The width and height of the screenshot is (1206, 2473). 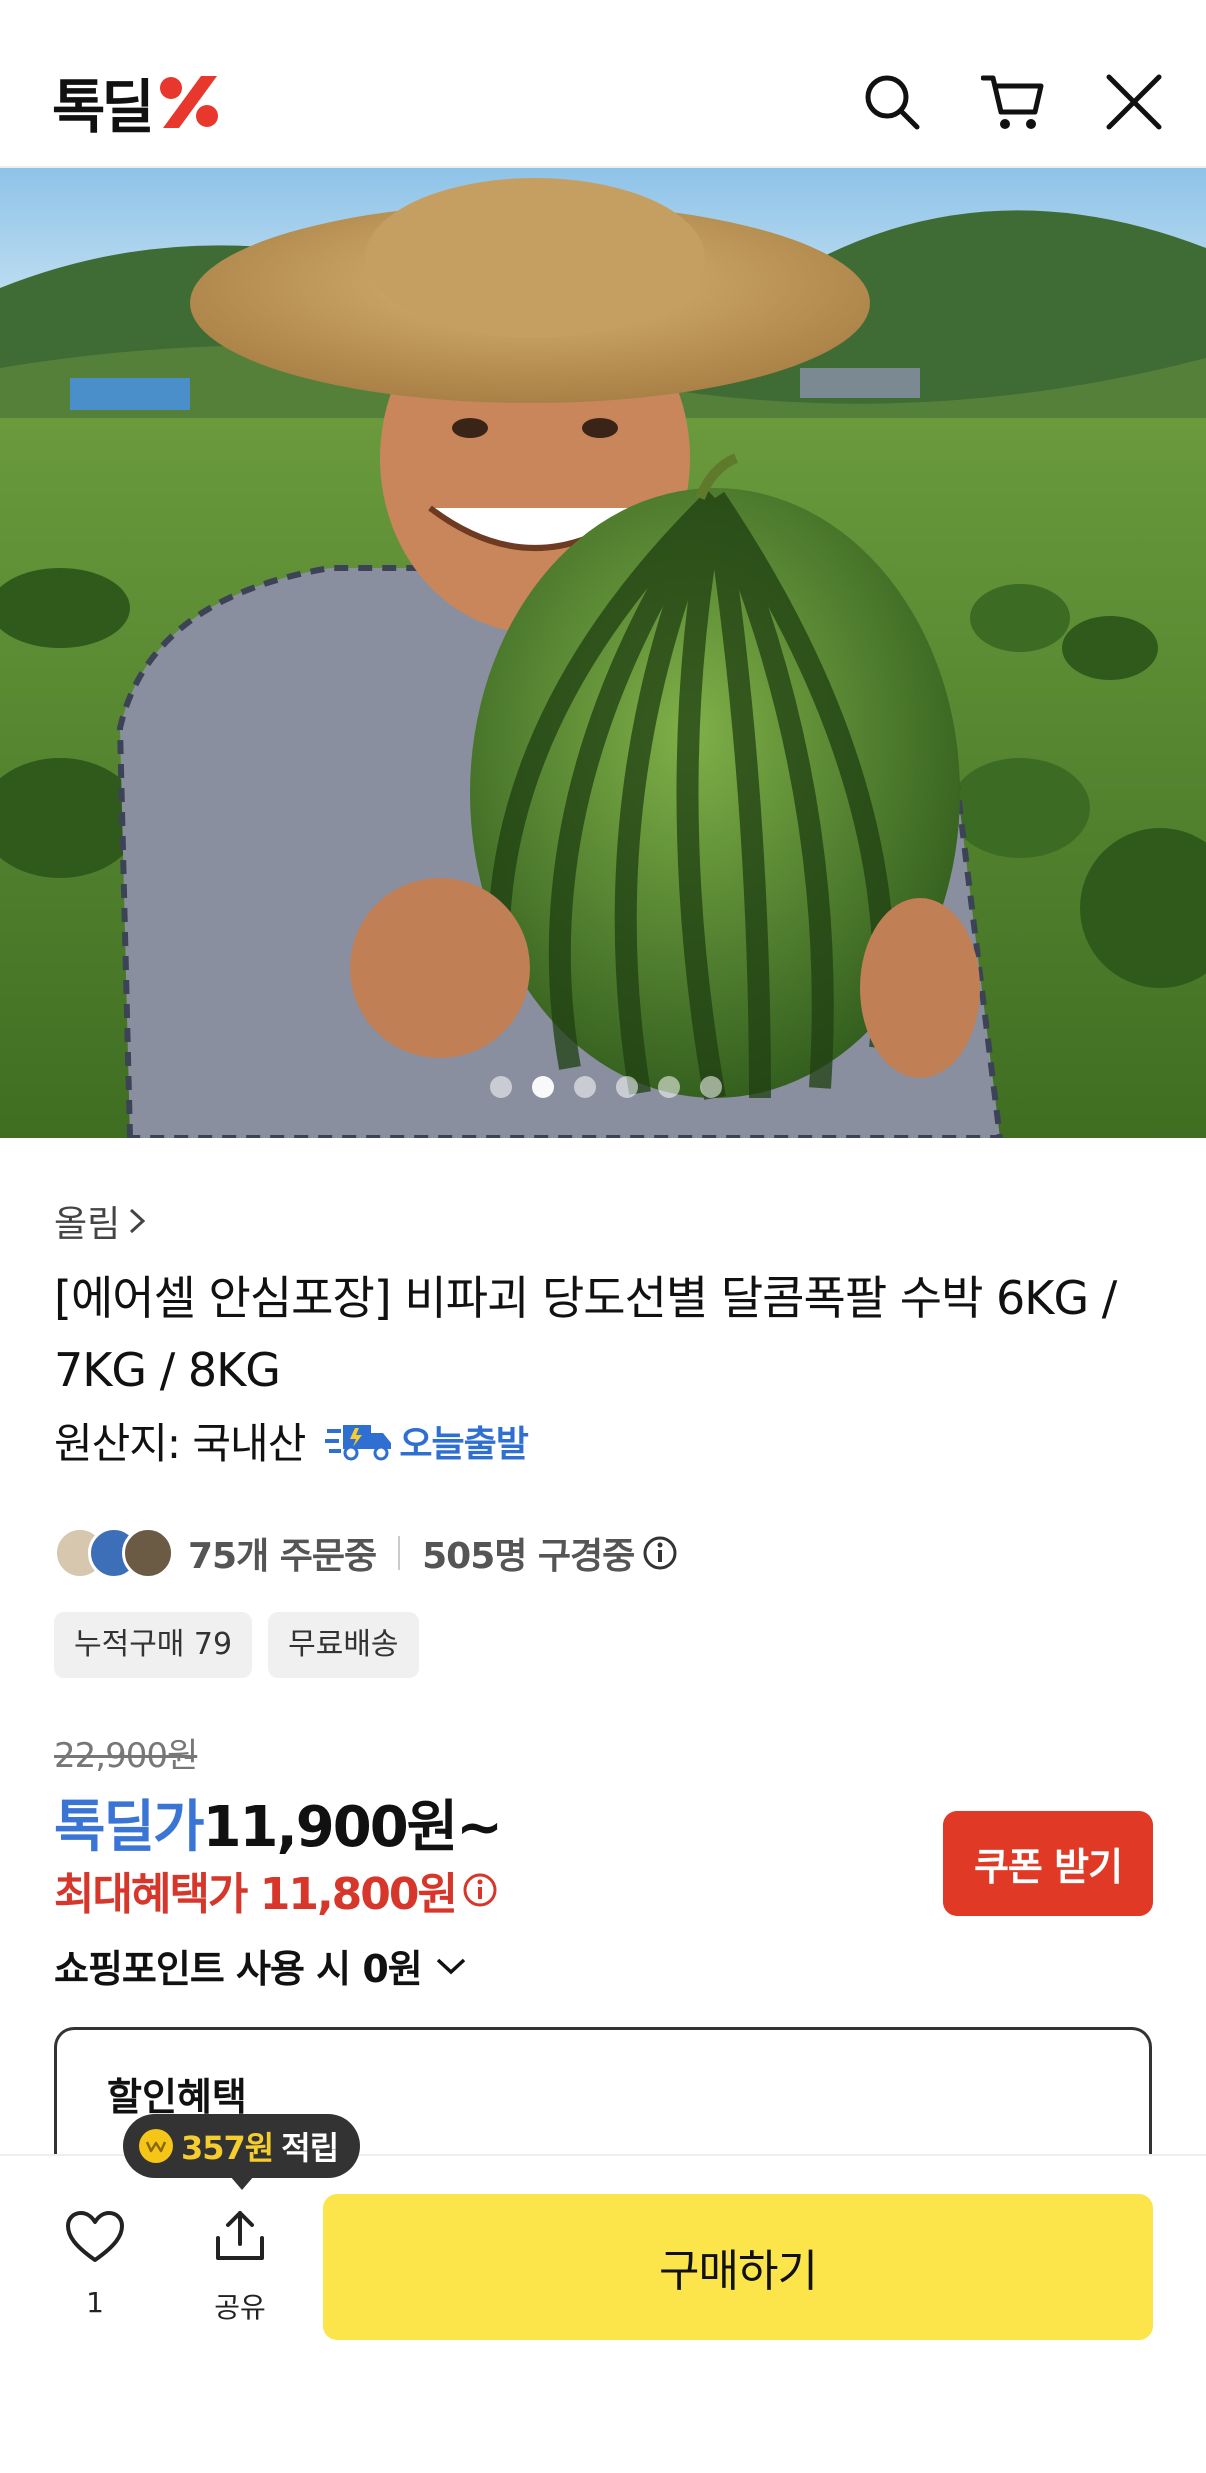 I want to click on max-benefit-row: 최대혜택가 11,800원, so click(x=276, y=1890).